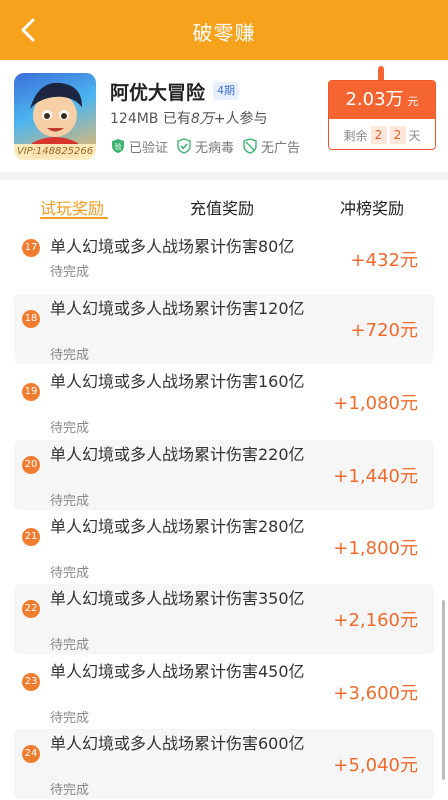 The height and width of the screenshot is (800, 448). Describe the element at coordinates (177, 671) in the screenshot. I see `task-title: 单人幻境或多人战场累计伤害450亿` at that location.